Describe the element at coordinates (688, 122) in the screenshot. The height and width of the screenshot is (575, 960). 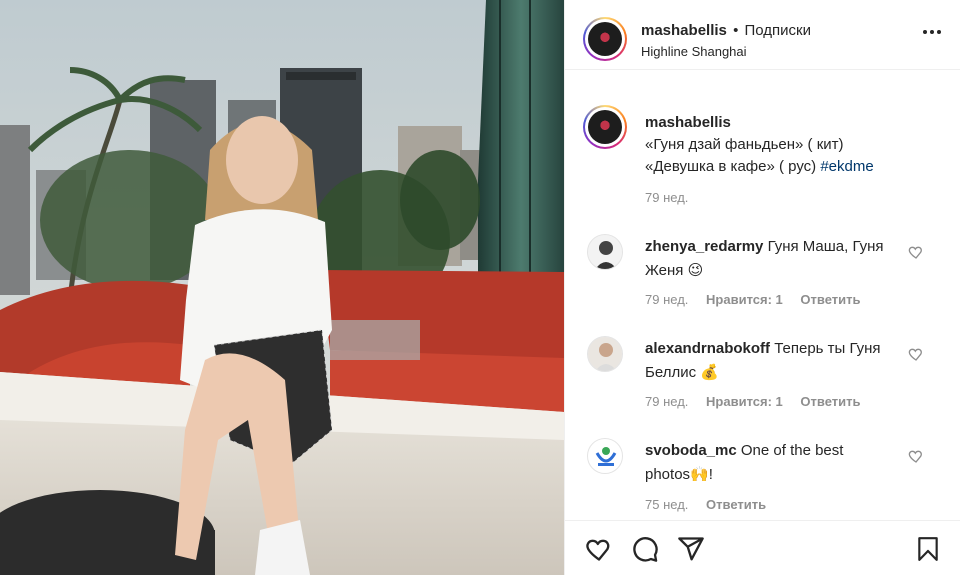
I see `caption-username: mashabellis` at that location.